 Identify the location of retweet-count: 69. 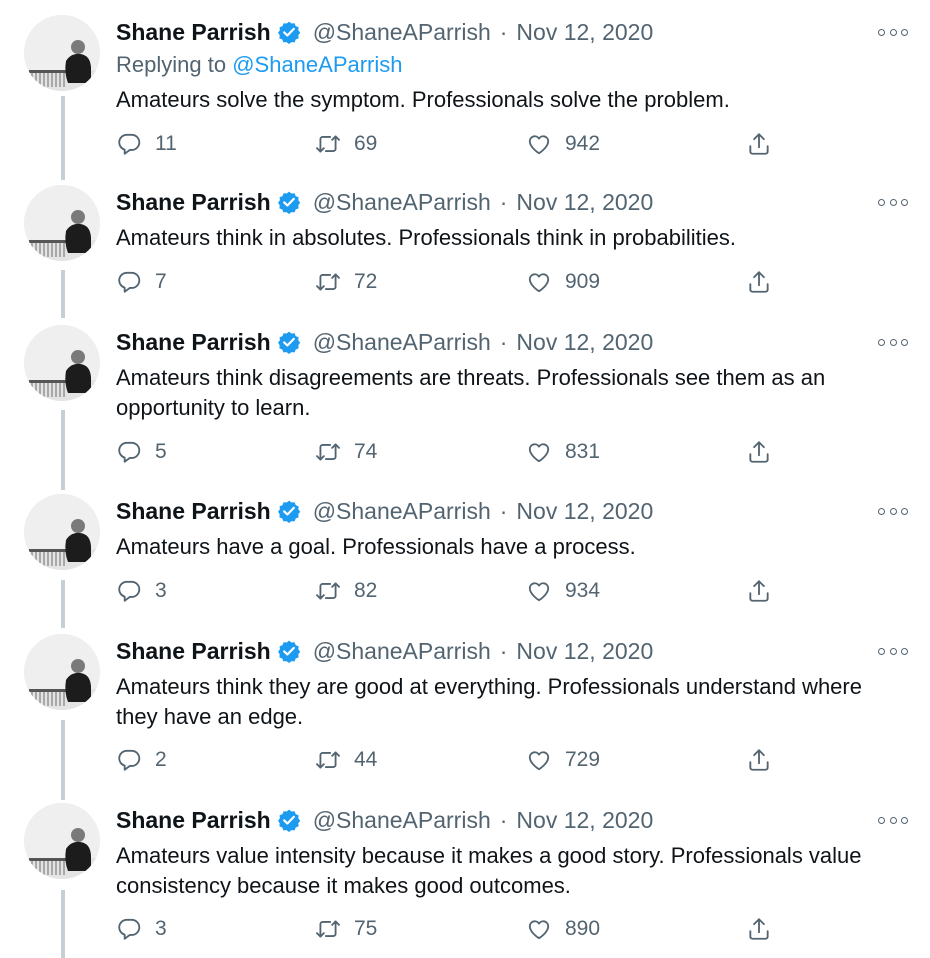
(366, 143).